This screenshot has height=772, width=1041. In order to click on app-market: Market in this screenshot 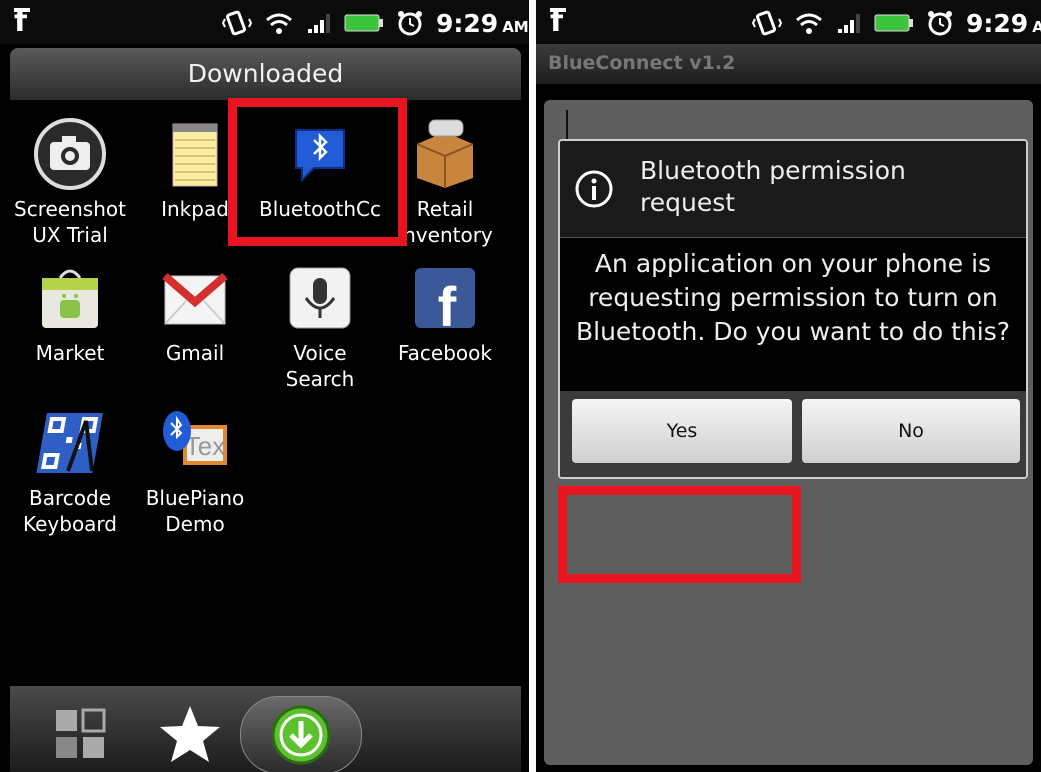, I will do `click(70, 314)`.